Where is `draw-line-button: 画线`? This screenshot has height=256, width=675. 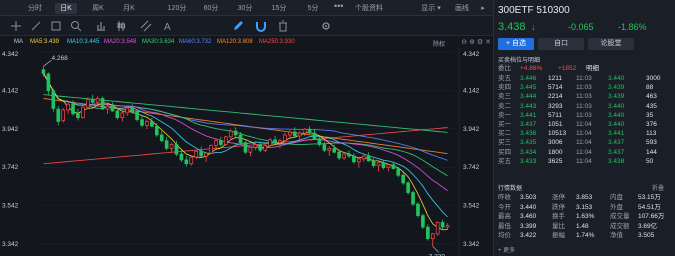 draw-line-button: 画线 is located at coordinates (462, 8).